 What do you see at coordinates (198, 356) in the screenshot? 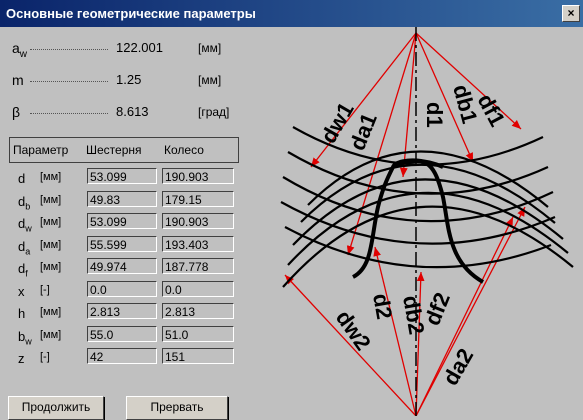
I see `wheel-value-field: 151` at bounding box center [198, 356].